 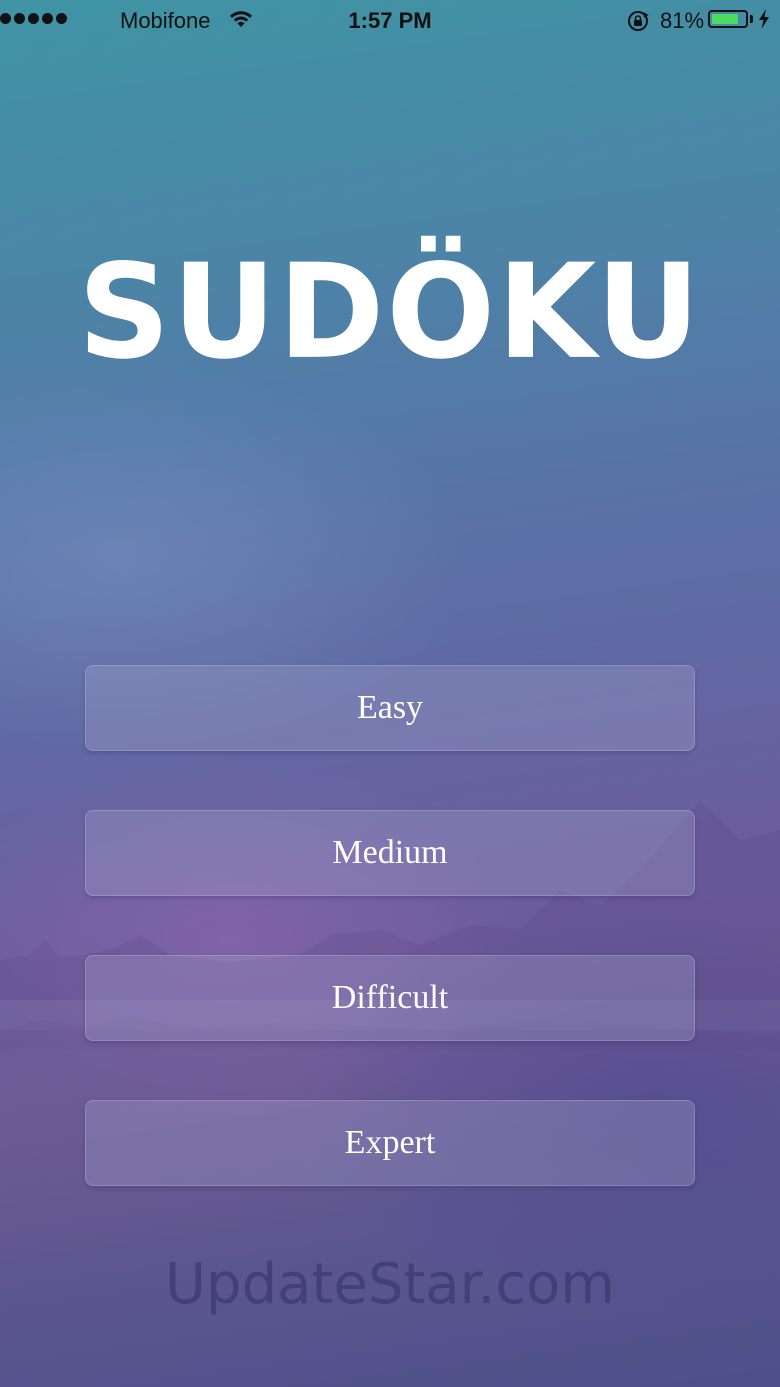 I want to click on difficult-button: Difficult, so click(x=390, y=998).